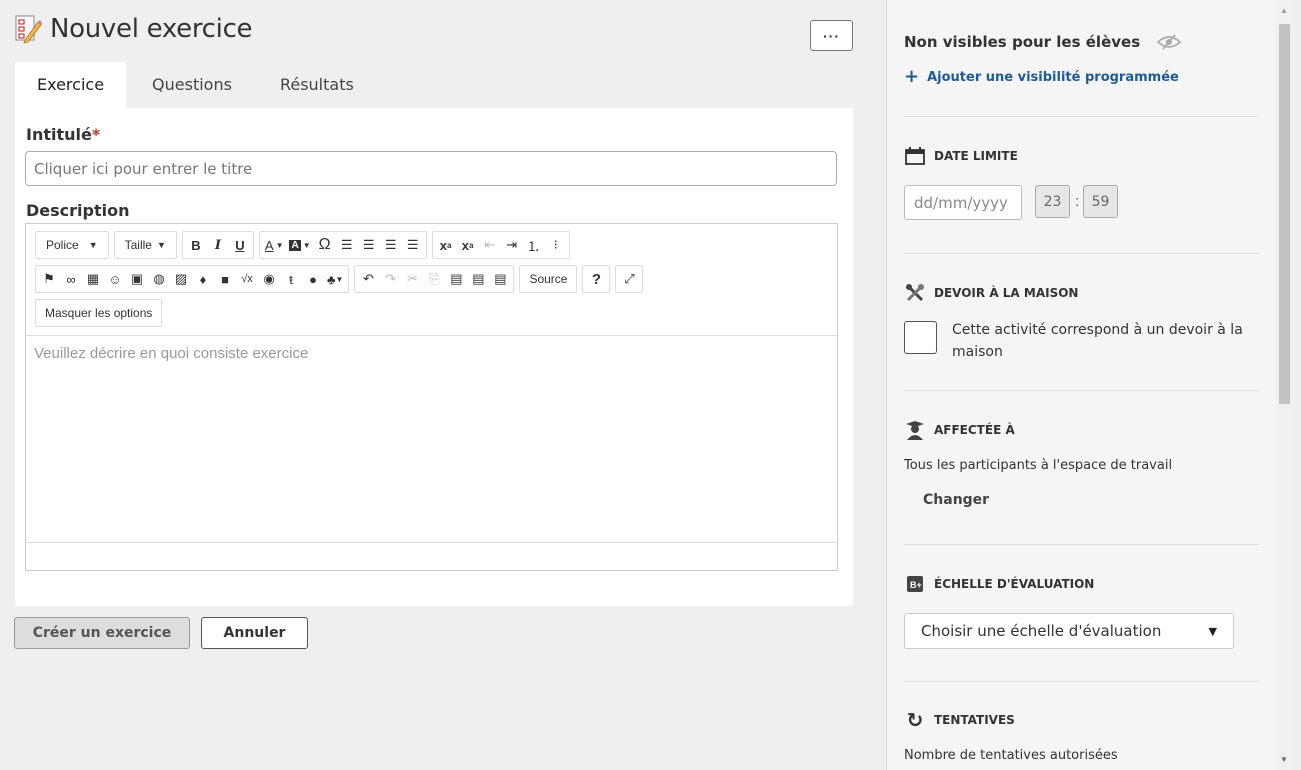  I want to click on font-combo-label: Police, so click(62, 245).